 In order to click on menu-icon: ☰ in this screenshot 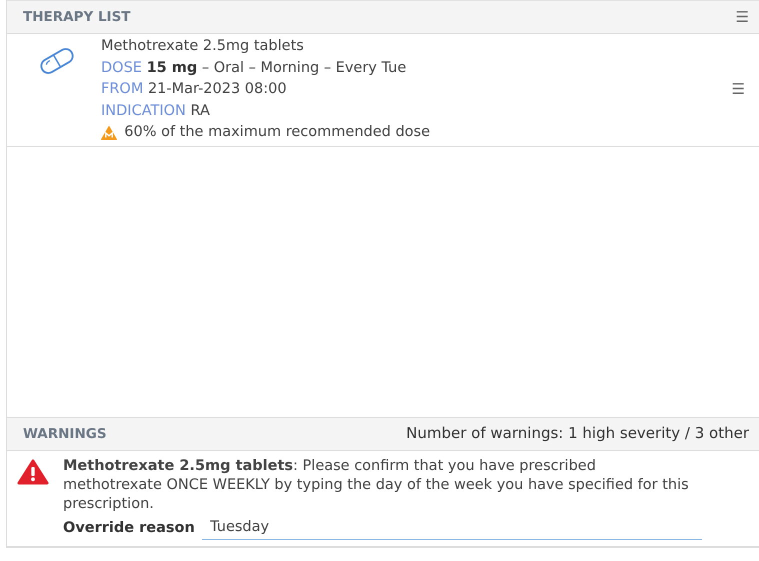, I will do `click(742, 17)`.